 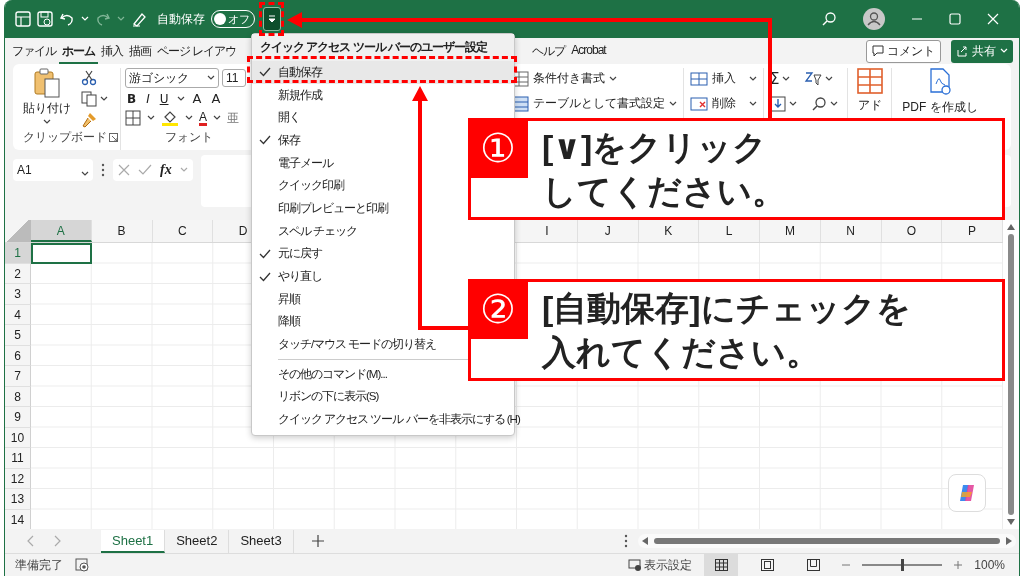 I want to click on undo-icon, so click(x=67, y=19).